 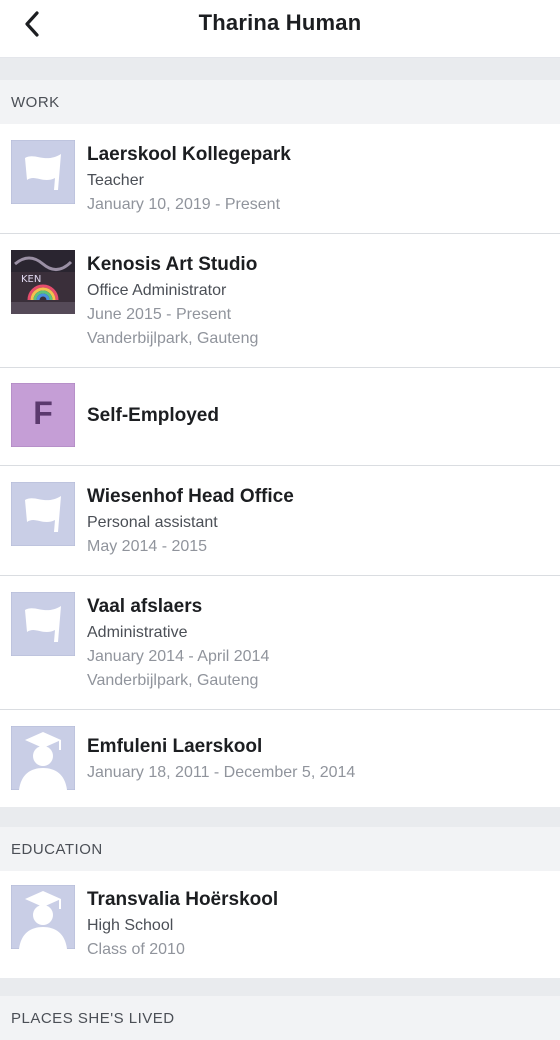 I want to click on top-bar: Tharina Human, so click(x=280, y=29).